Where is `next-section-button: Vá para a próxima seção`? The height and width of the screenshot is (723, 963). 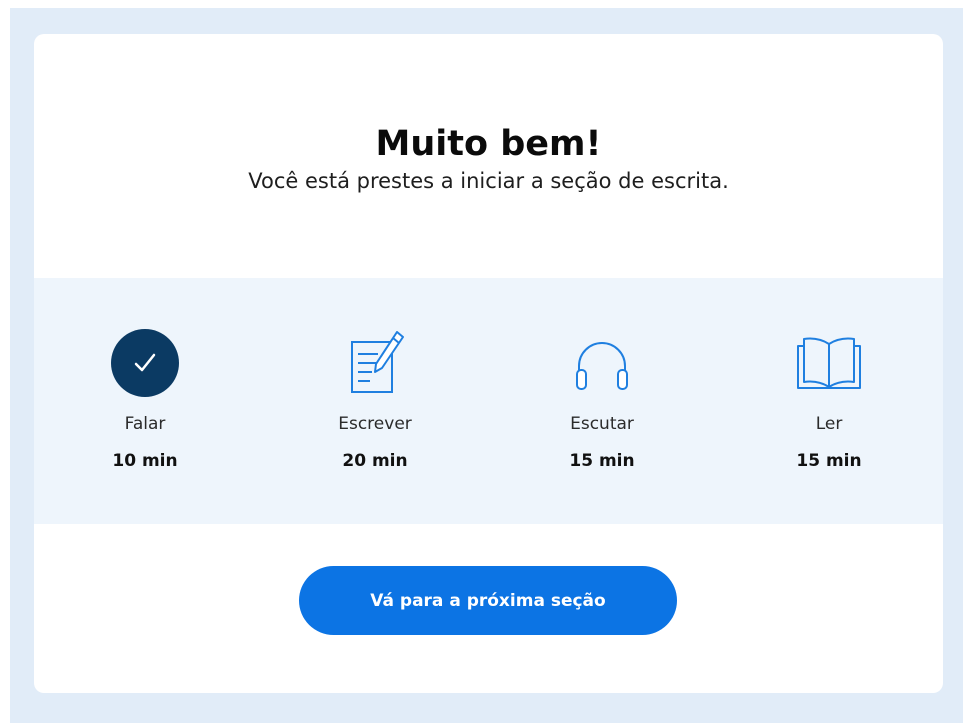 next-section-button: Vá para a próxima seção is located at coordinates (488, 600).